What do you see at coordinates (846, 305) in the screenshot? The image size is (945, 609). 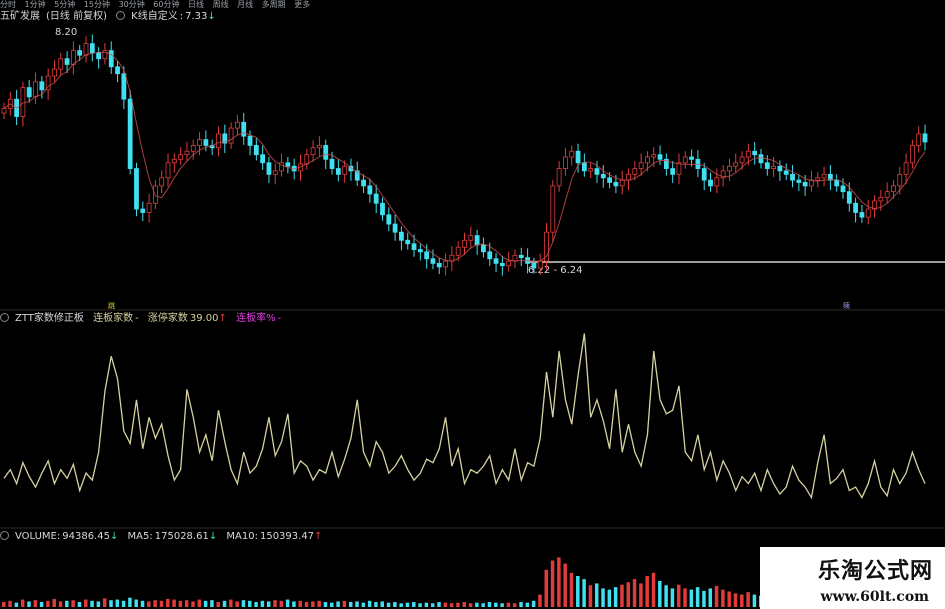 I see `signal-marker: 赎` at bounding box center [846, 305].